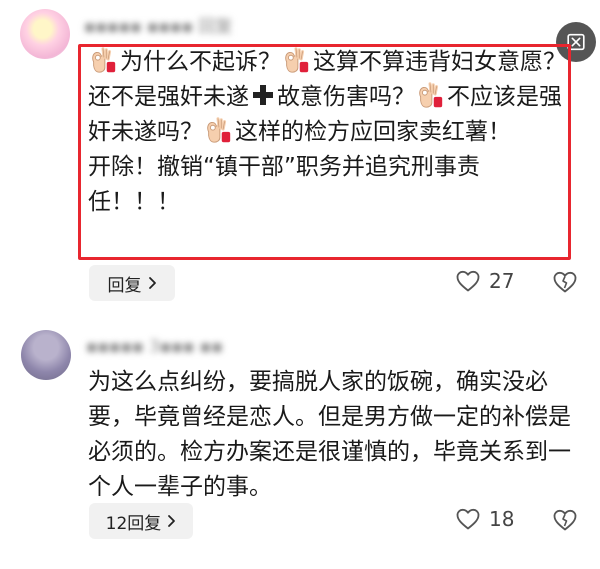 The height and width of the screenshot is (569, 600). What do you see at coordinates (484, 281) in the screenshot?
I see `like-button: 27` at bounding box center [484, 281].